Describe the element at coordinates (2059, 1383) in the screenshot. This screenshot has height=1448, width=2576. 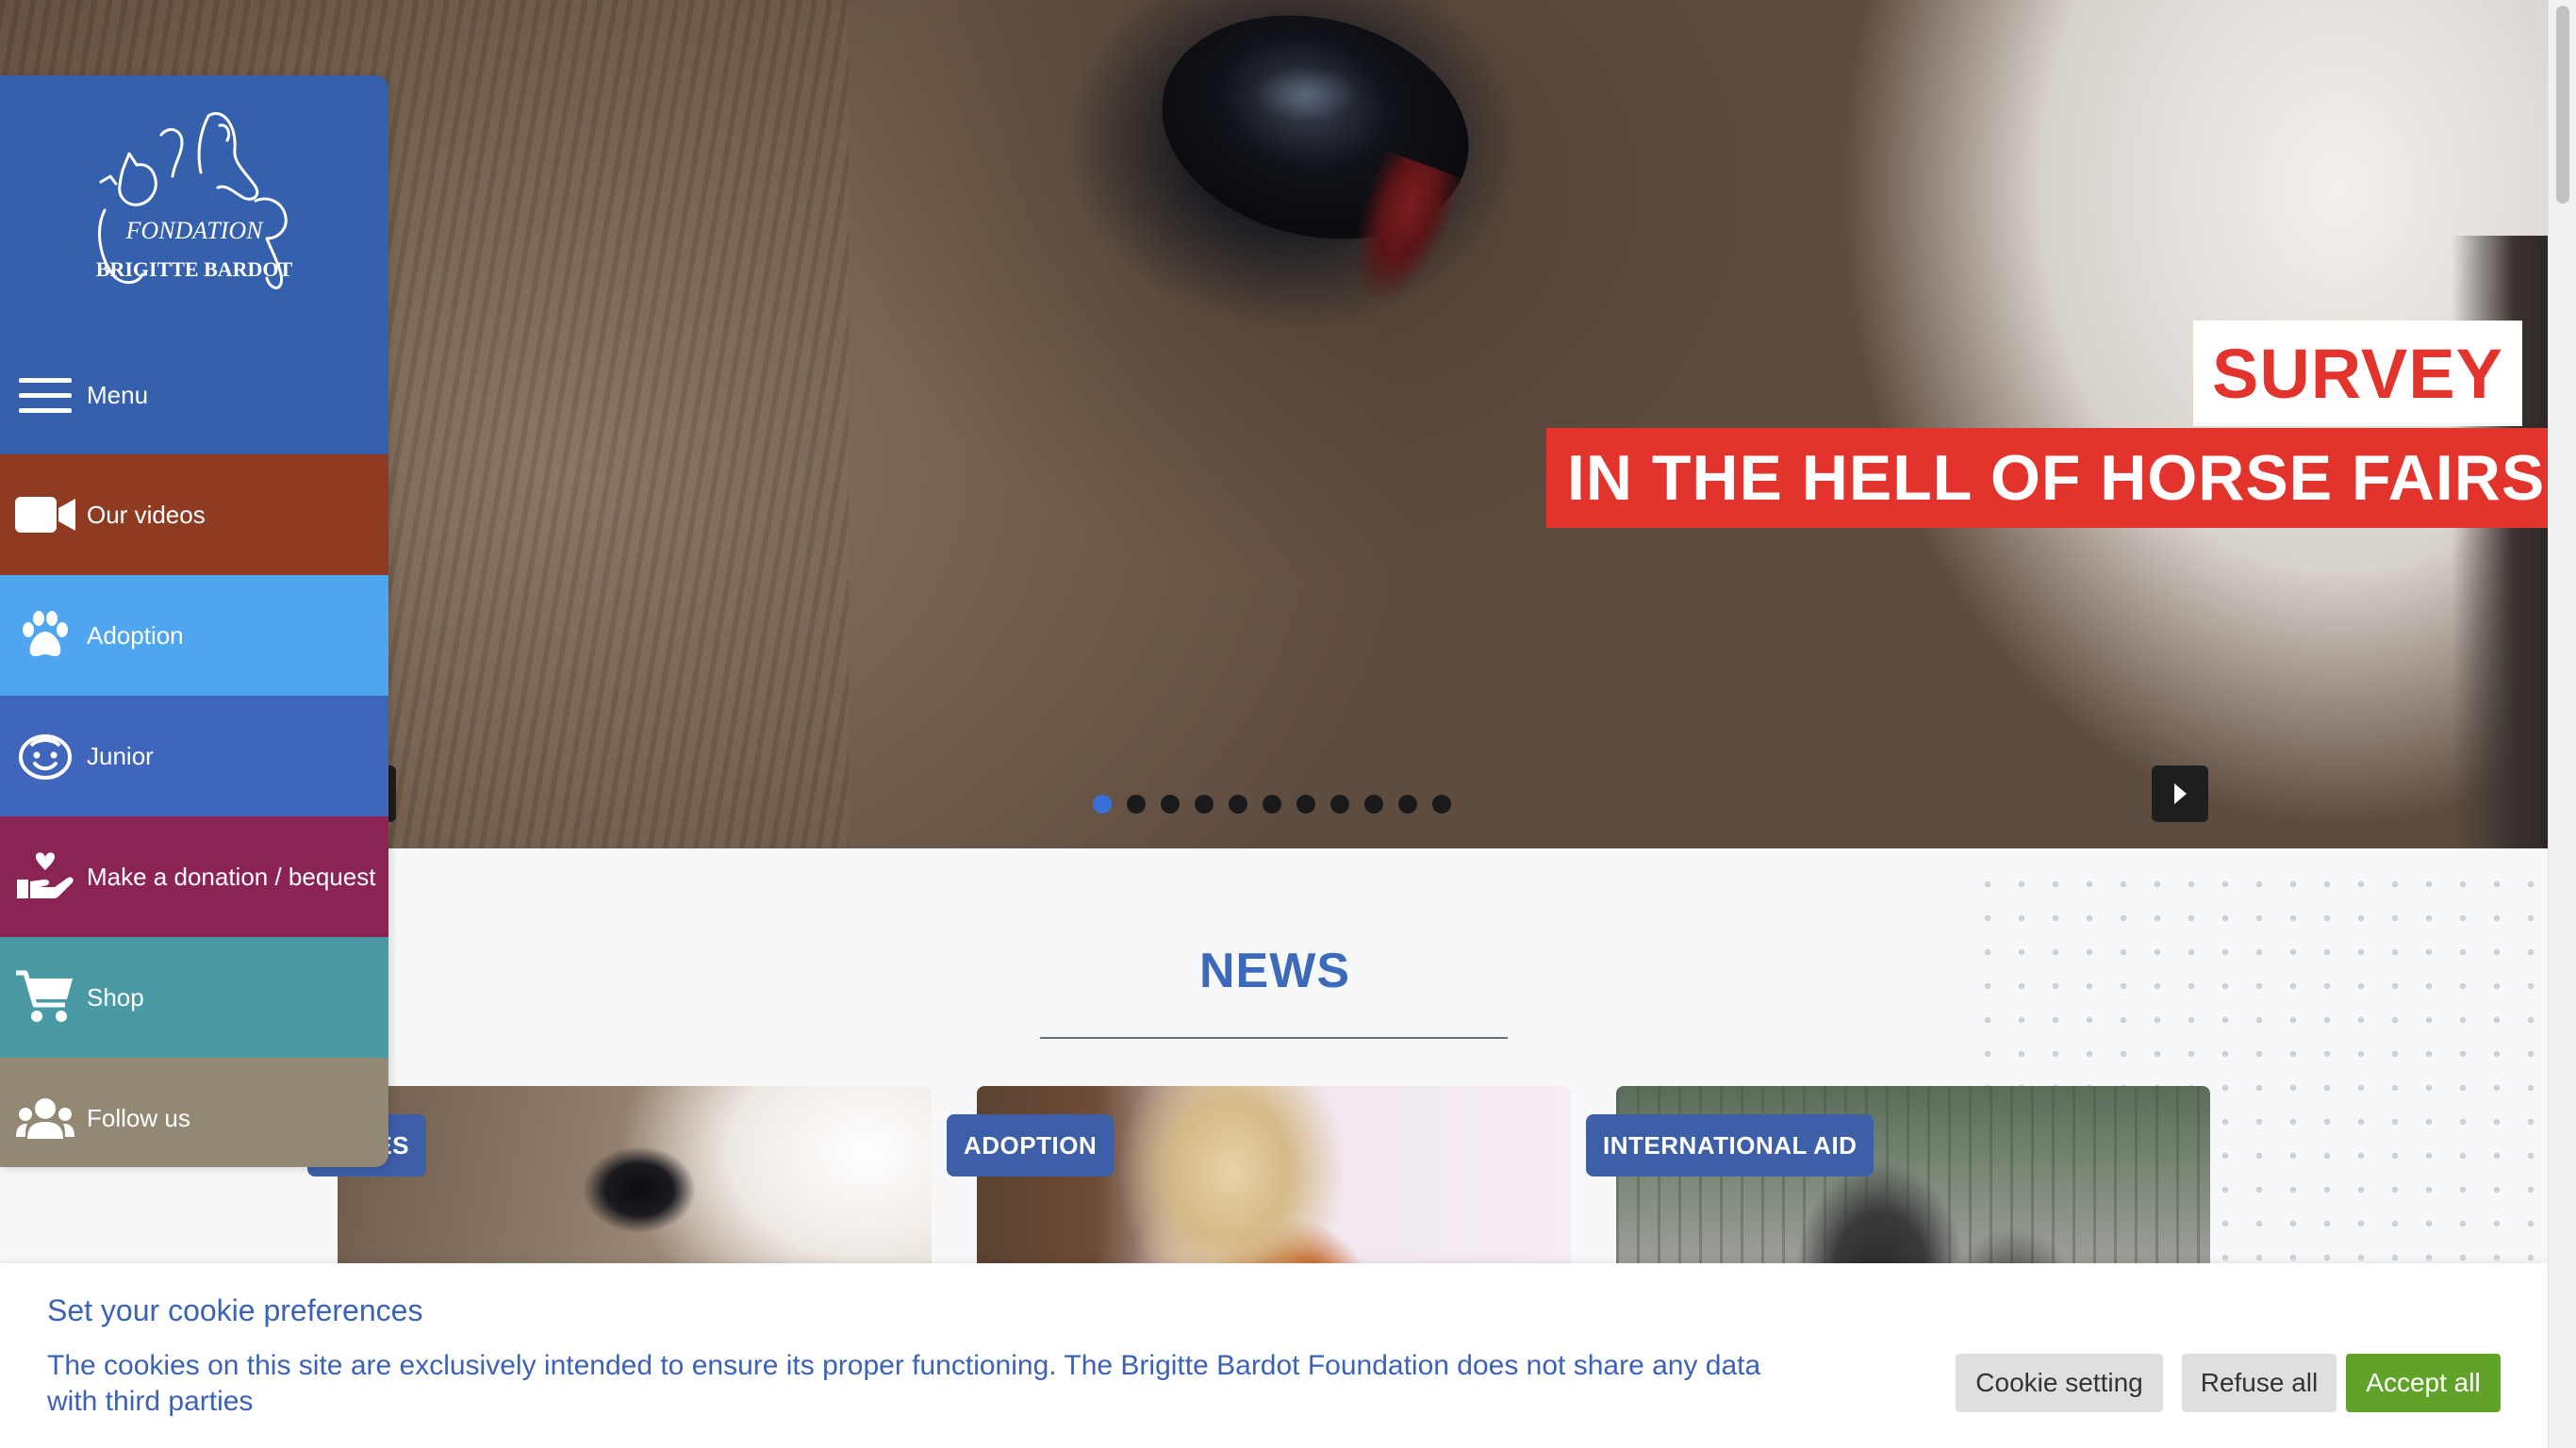
I see `cookie-setting-button: Cookie setting` at that location.